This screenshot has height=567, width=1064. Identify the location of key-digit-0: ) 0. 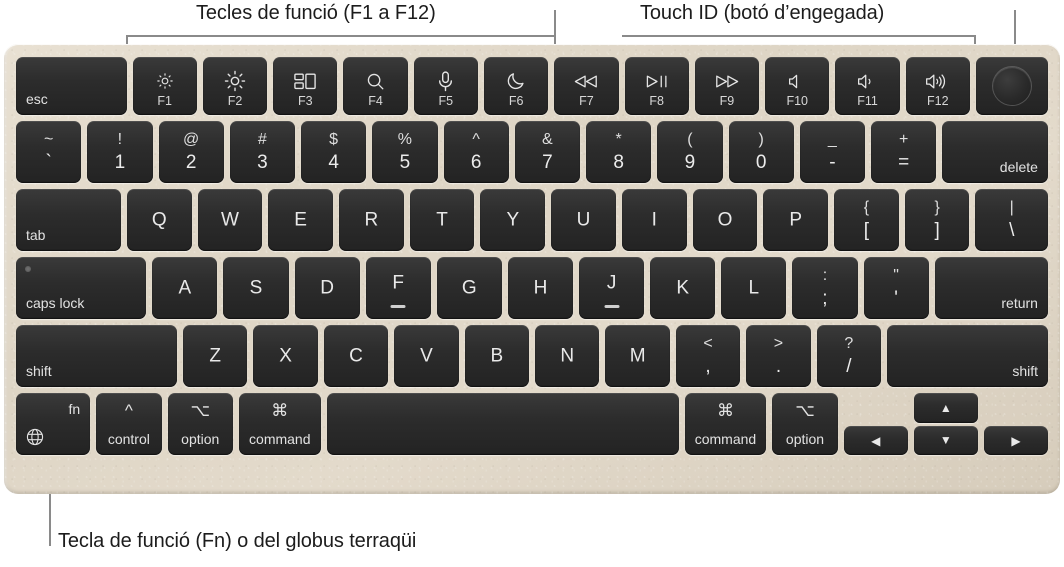
(761, 152).